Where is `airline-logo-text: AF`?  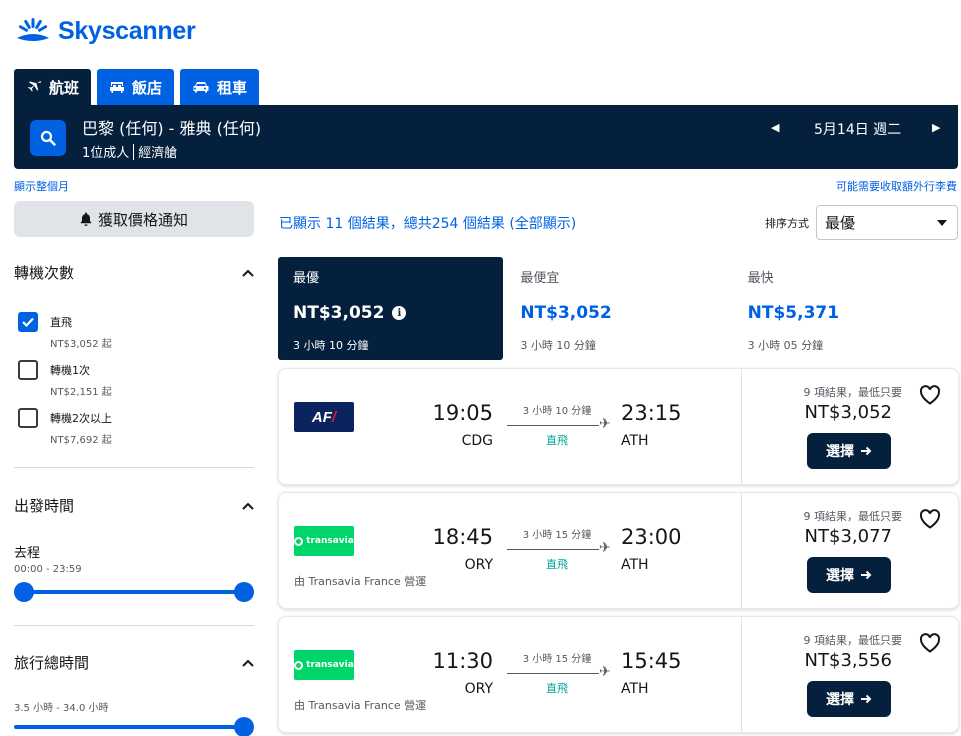 airline-logo-text: AF is located at coordinates (321, 417).